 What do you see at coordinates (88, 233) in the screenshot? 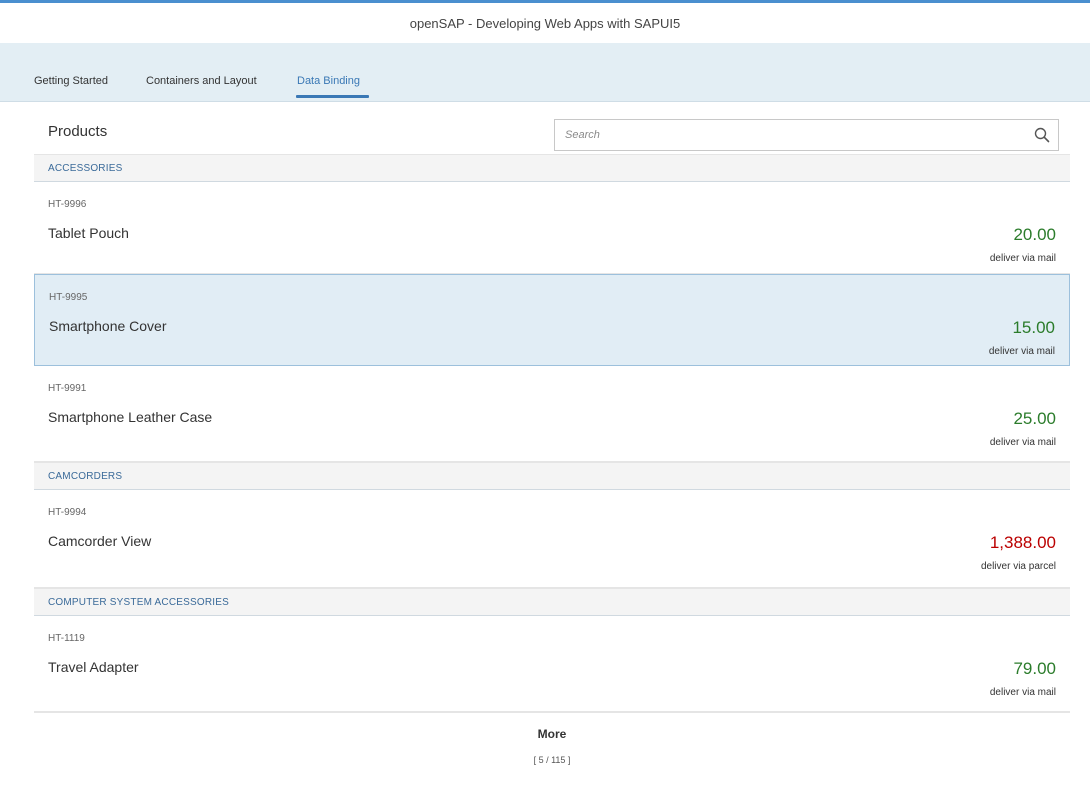
I see `product-name: Tablet Pouch` at bounding box center [88, 233].